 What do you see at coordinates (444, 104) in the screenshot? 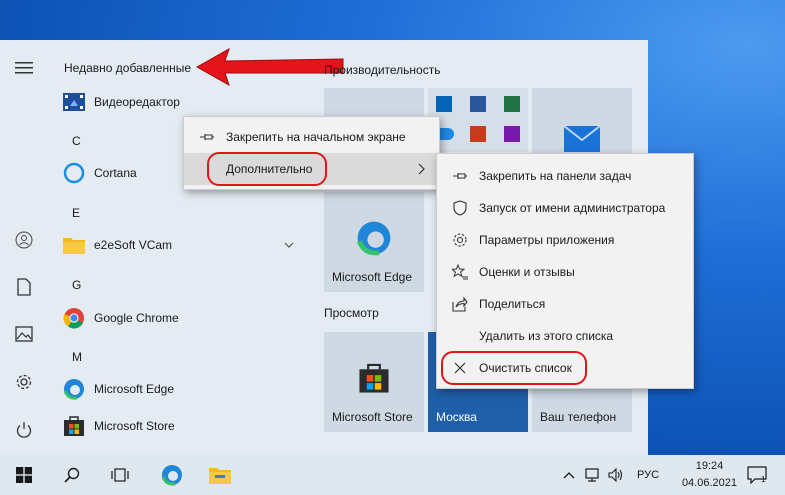
I see `outlook-icon` at bounding box center [444, 104].